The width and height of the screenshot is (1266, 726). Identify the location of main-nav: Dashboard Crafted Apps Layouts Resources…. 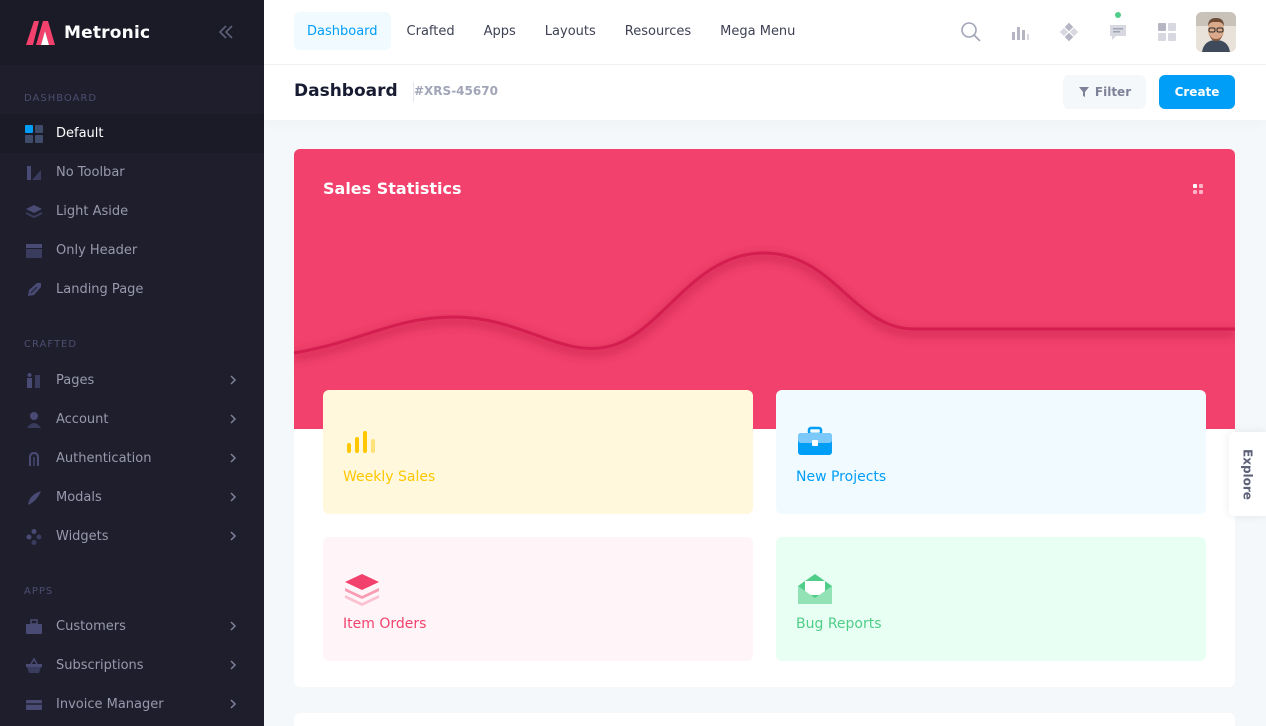
(552, 31).